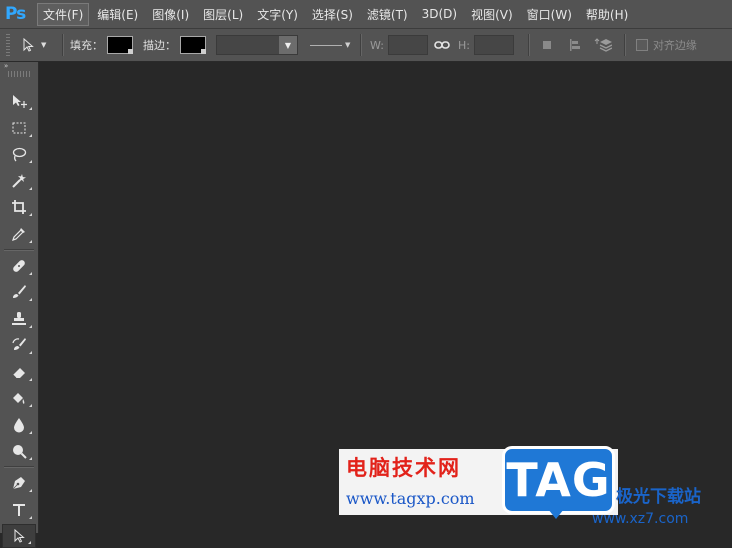 This screenshot has height=548, width=732. I want to click on eyedropper-icon, so click(18, 234).